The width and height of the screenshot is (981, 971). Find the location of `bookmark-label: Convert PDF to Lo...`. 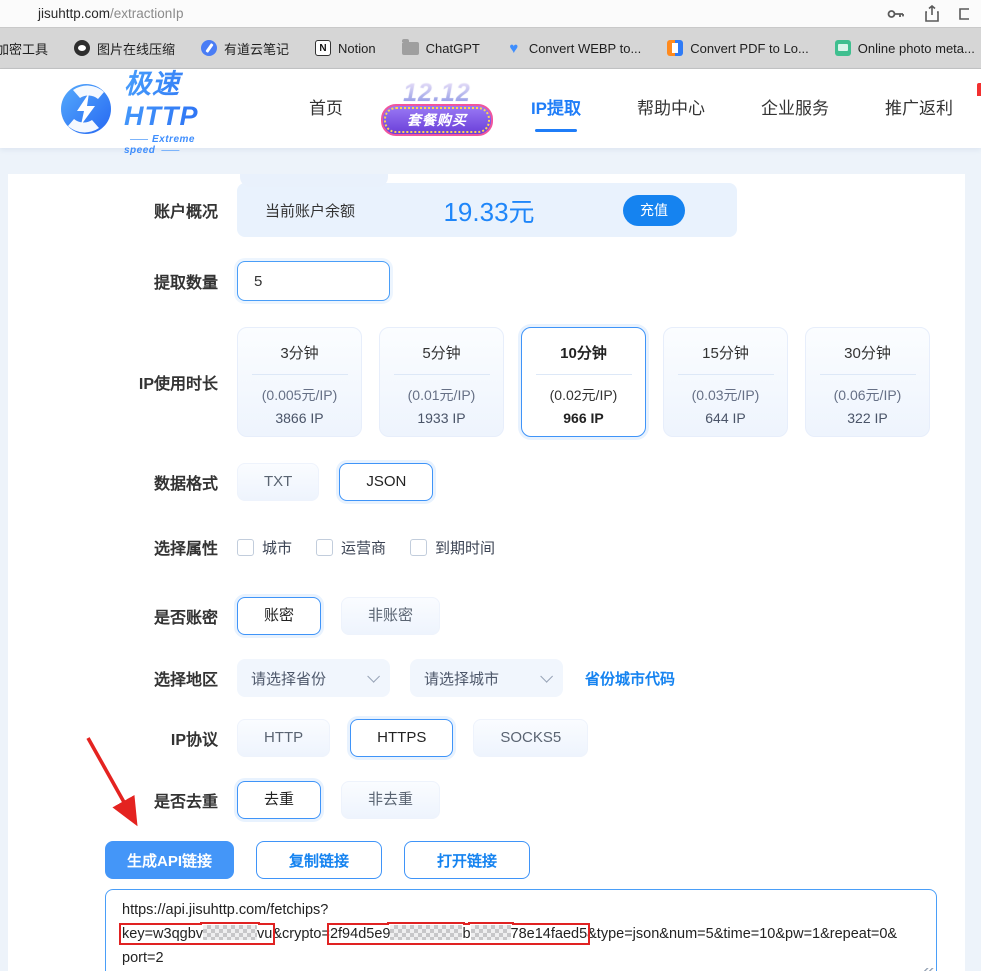

bookmark-label: Convert PDF to Lo... is located at coordinates (749, 48).